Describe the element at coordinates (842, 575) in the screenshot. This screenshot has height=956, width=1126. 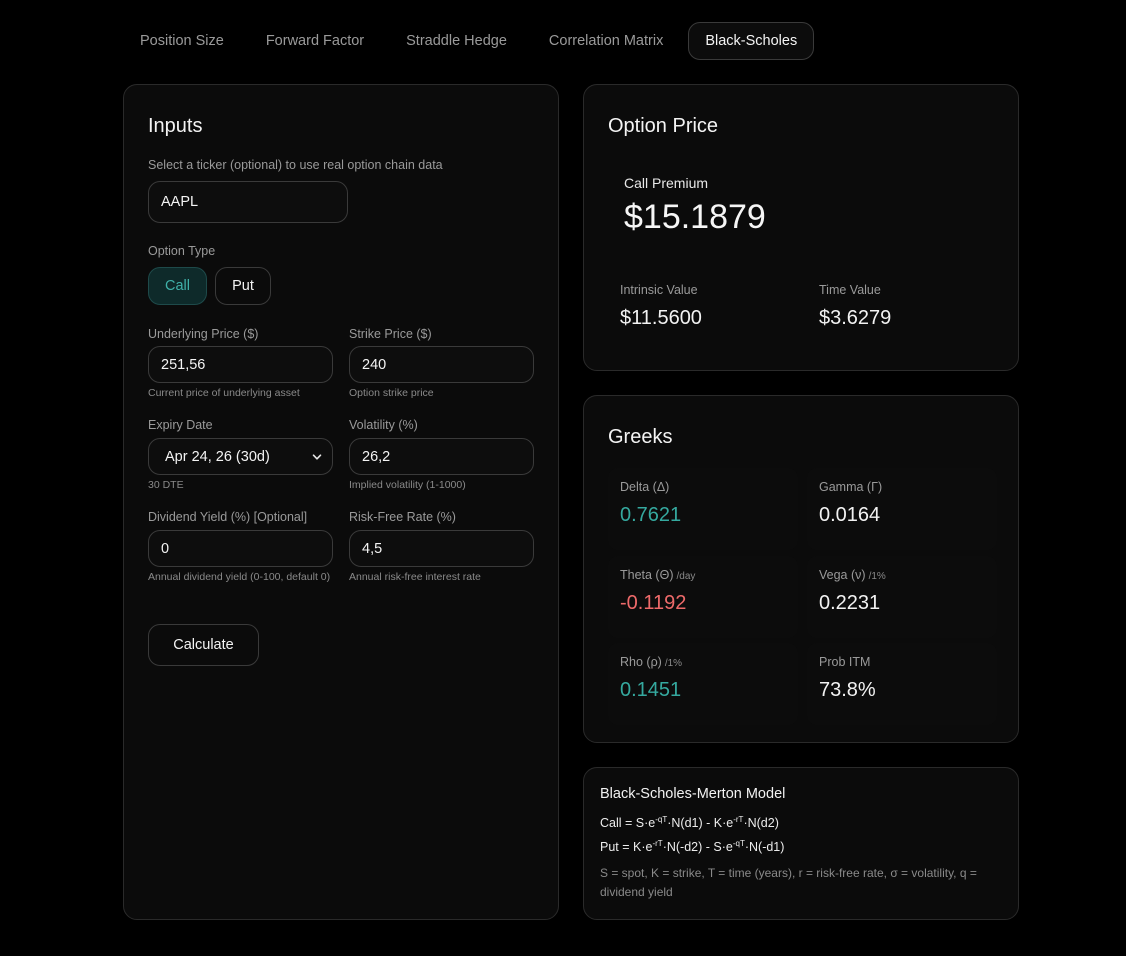
I see `vega-label: Vega (ν)` at that location.